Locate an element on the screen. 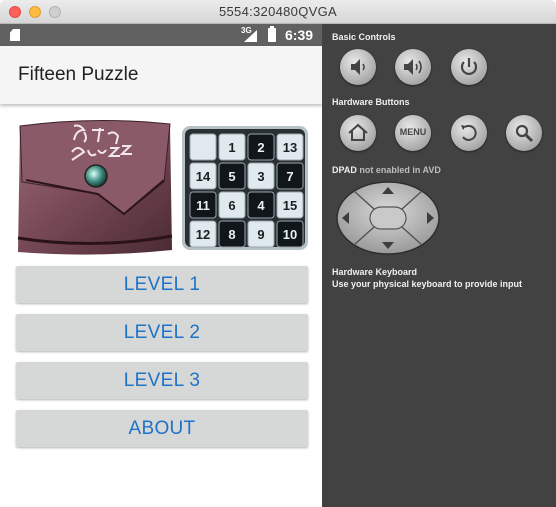  puzzle-tile-number: 5 is located at coordinates (231, 176).